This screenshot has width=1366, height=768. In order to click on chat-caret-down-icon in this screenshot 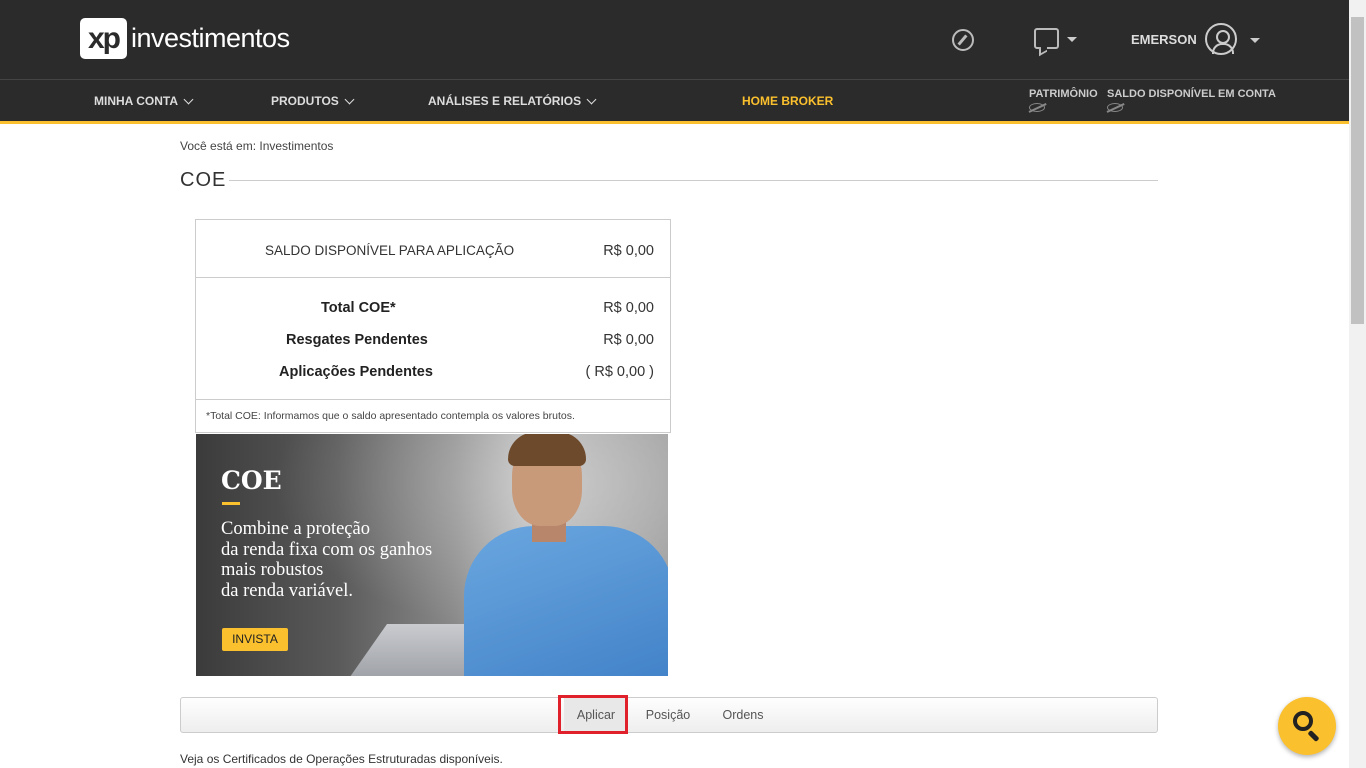, I will do `click(1072, 39)`.